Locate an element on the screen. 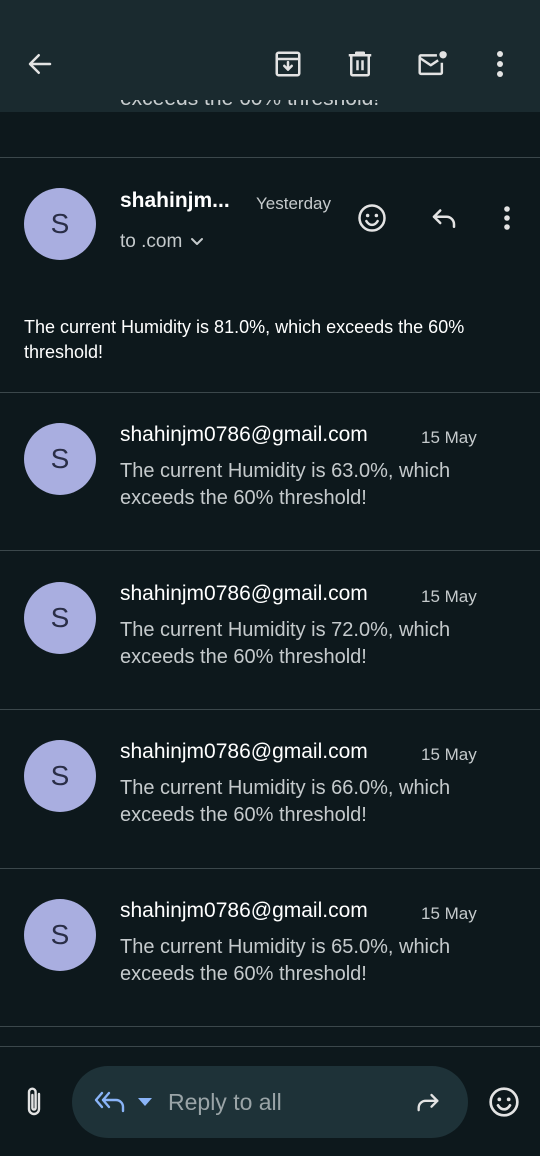 The height and width of the screenshot is (1156, 540). reply-icon is located at coordinates (444, 218).